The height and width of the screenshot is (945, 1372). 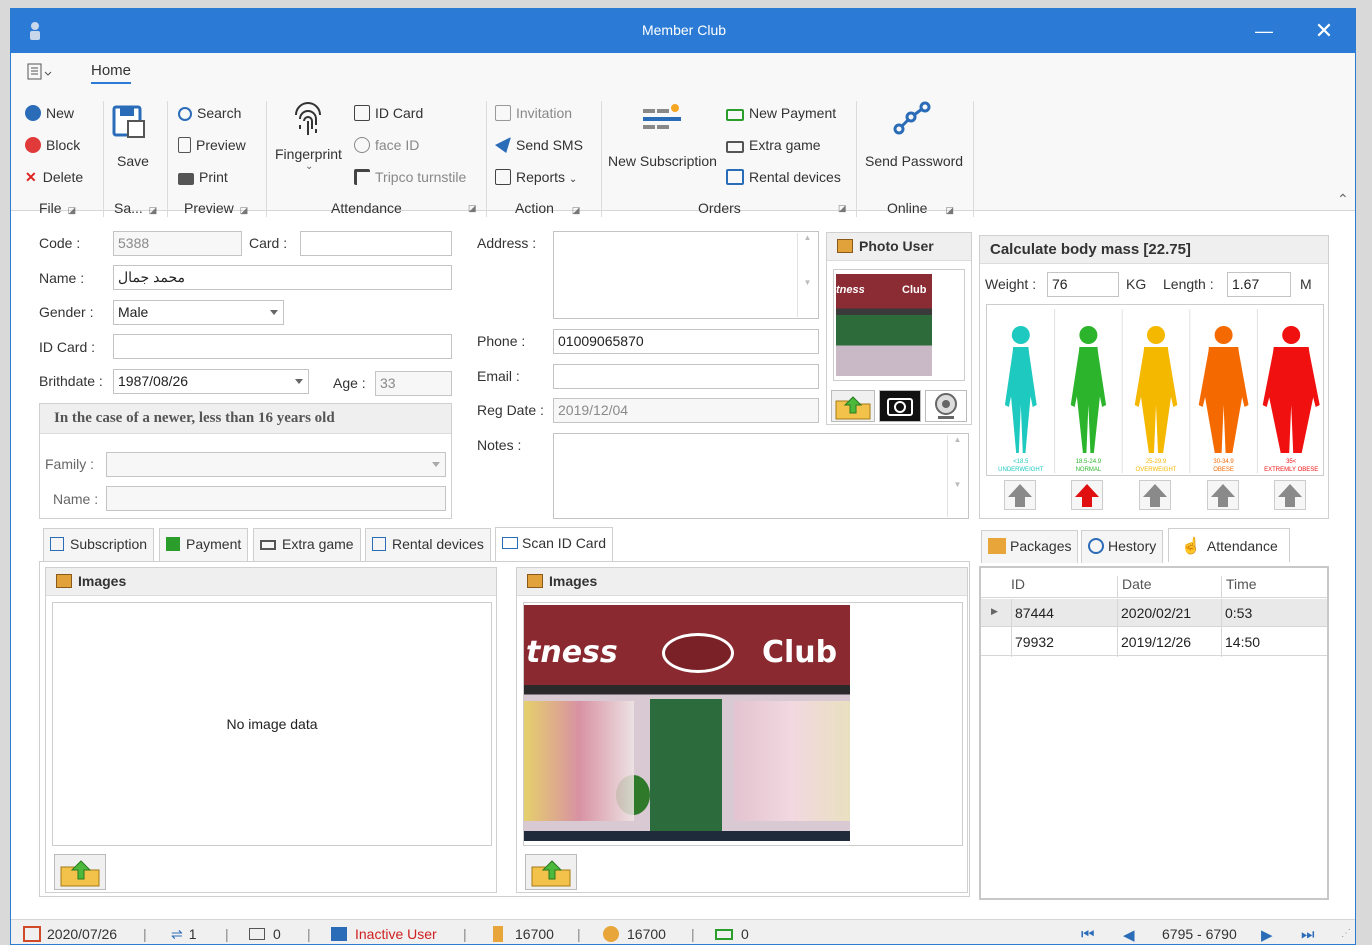 What do you see at coordinates (1324, 31) in the screenshot?
I see `close-button: ✕` at bounding box center [1324, 31].